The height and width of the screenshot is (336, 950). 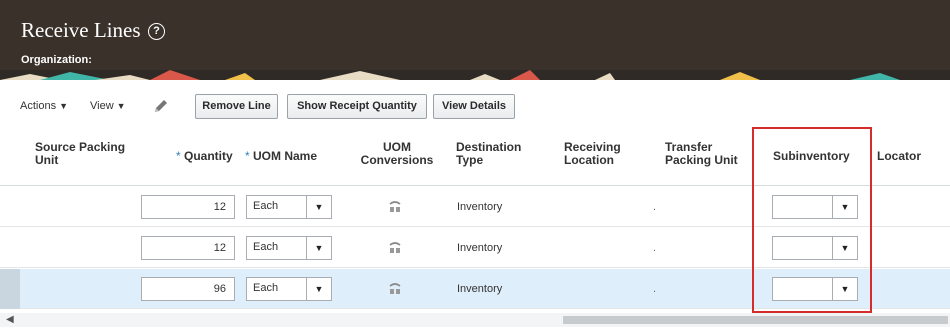 What do you see at coordinates (285, 156) in the screenshot?
I see `col-uom-name-label: UOM Name` at bounding box center [285, 156].